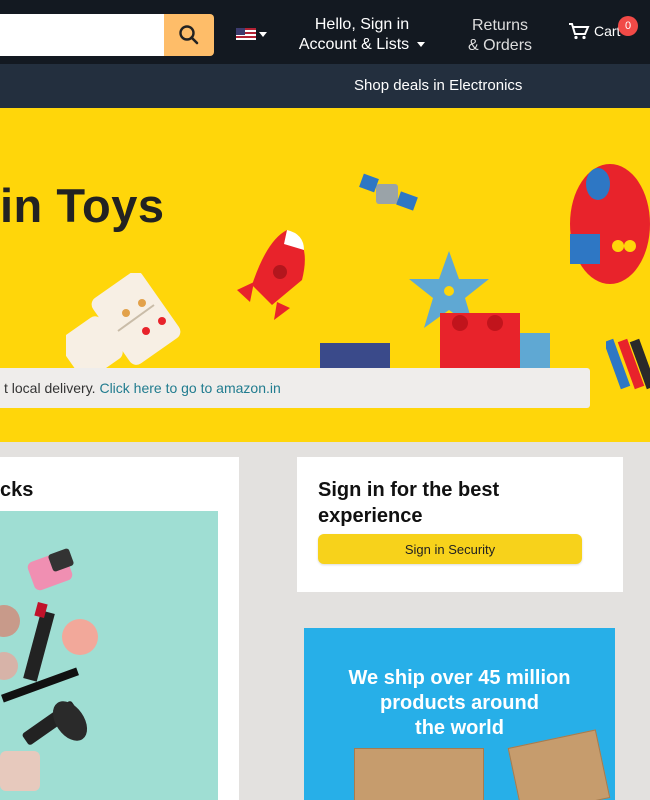 Image resolution: width=650 pixels, height=800 pixels. I want to click on search-button, so click(189, 35).